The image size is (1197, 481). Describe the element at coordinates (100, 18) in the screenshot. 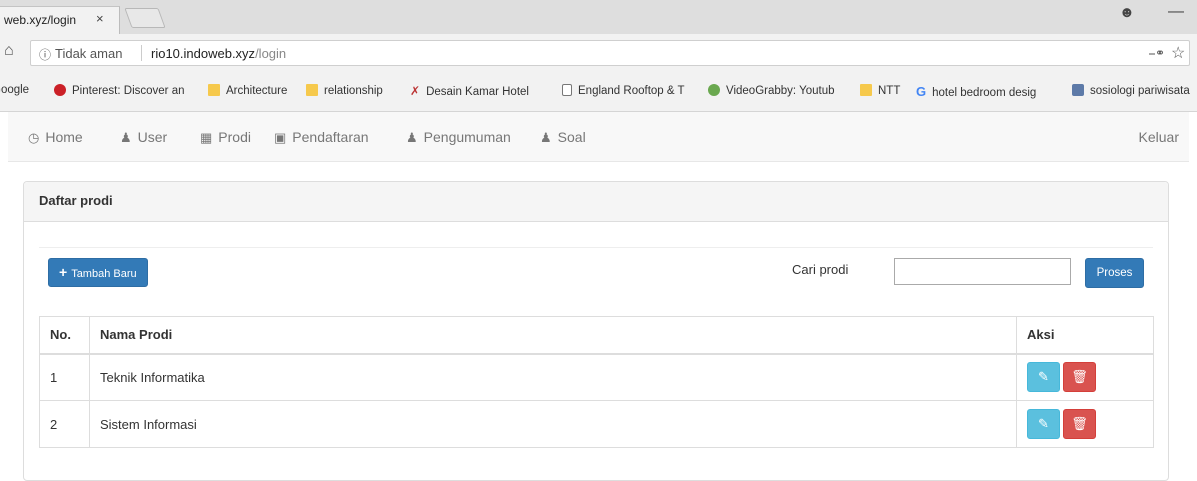

I see `tab-close-icon: ×` at that location.